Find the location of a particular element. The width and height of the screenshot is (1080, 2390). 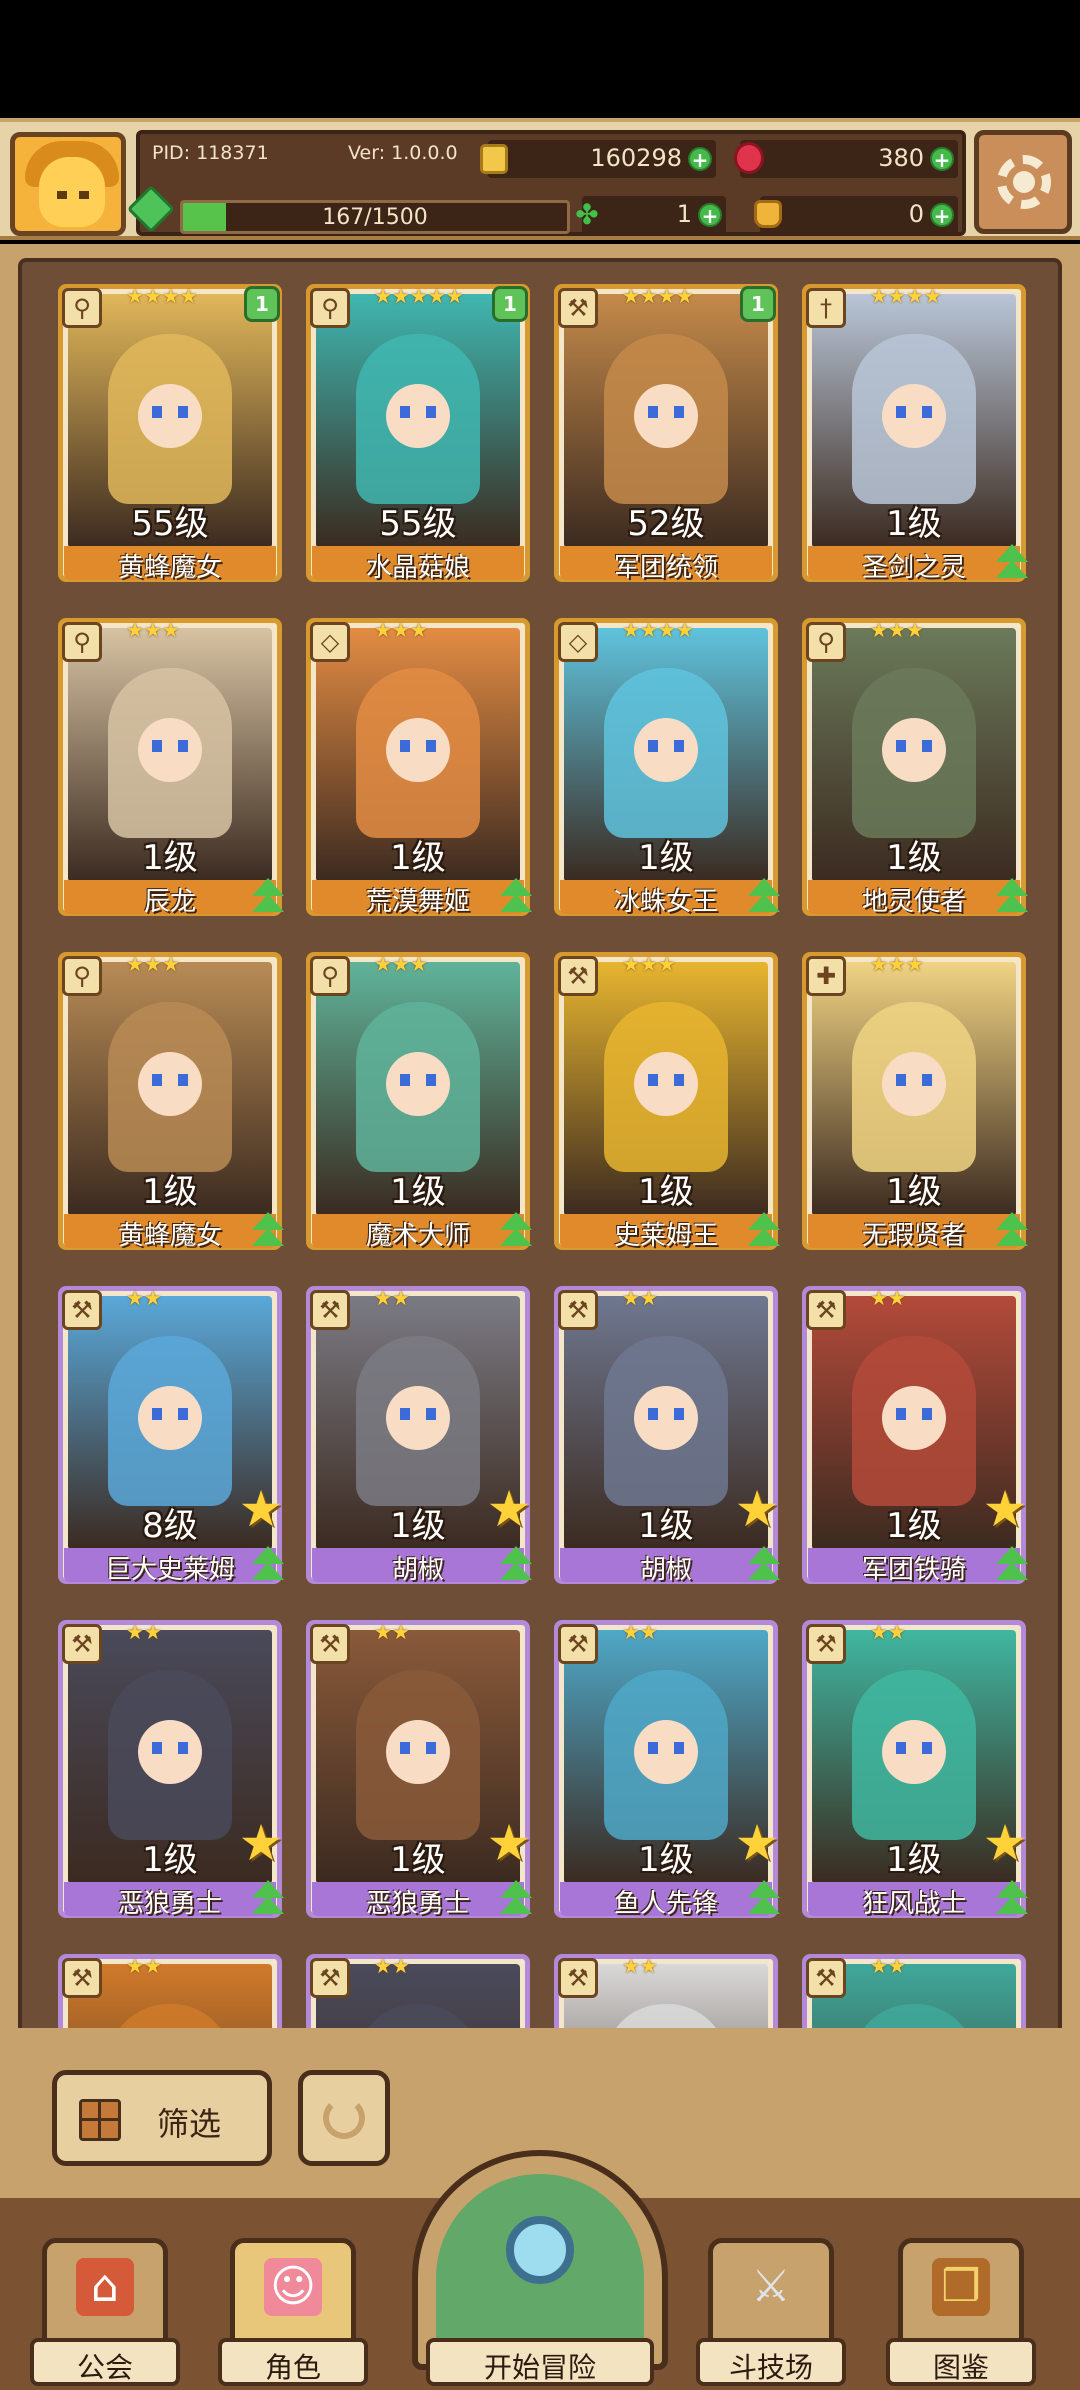

gear-hub is located at coordinates (1024, 182).